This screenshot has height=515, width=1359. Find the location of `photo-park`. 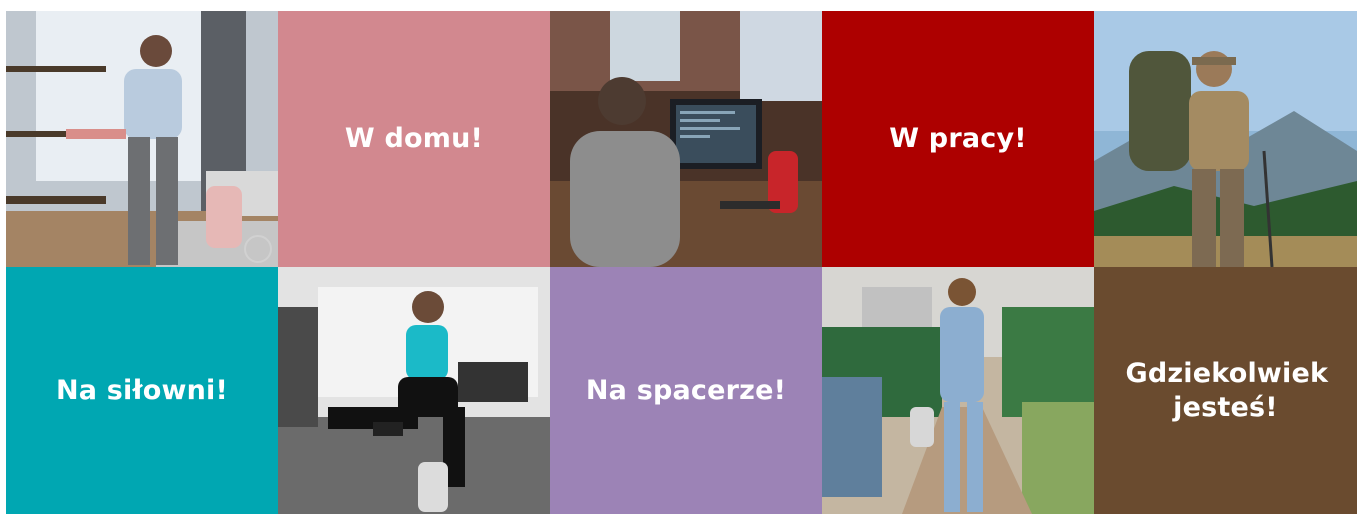

photo-park is located at coordinates (958, 390).